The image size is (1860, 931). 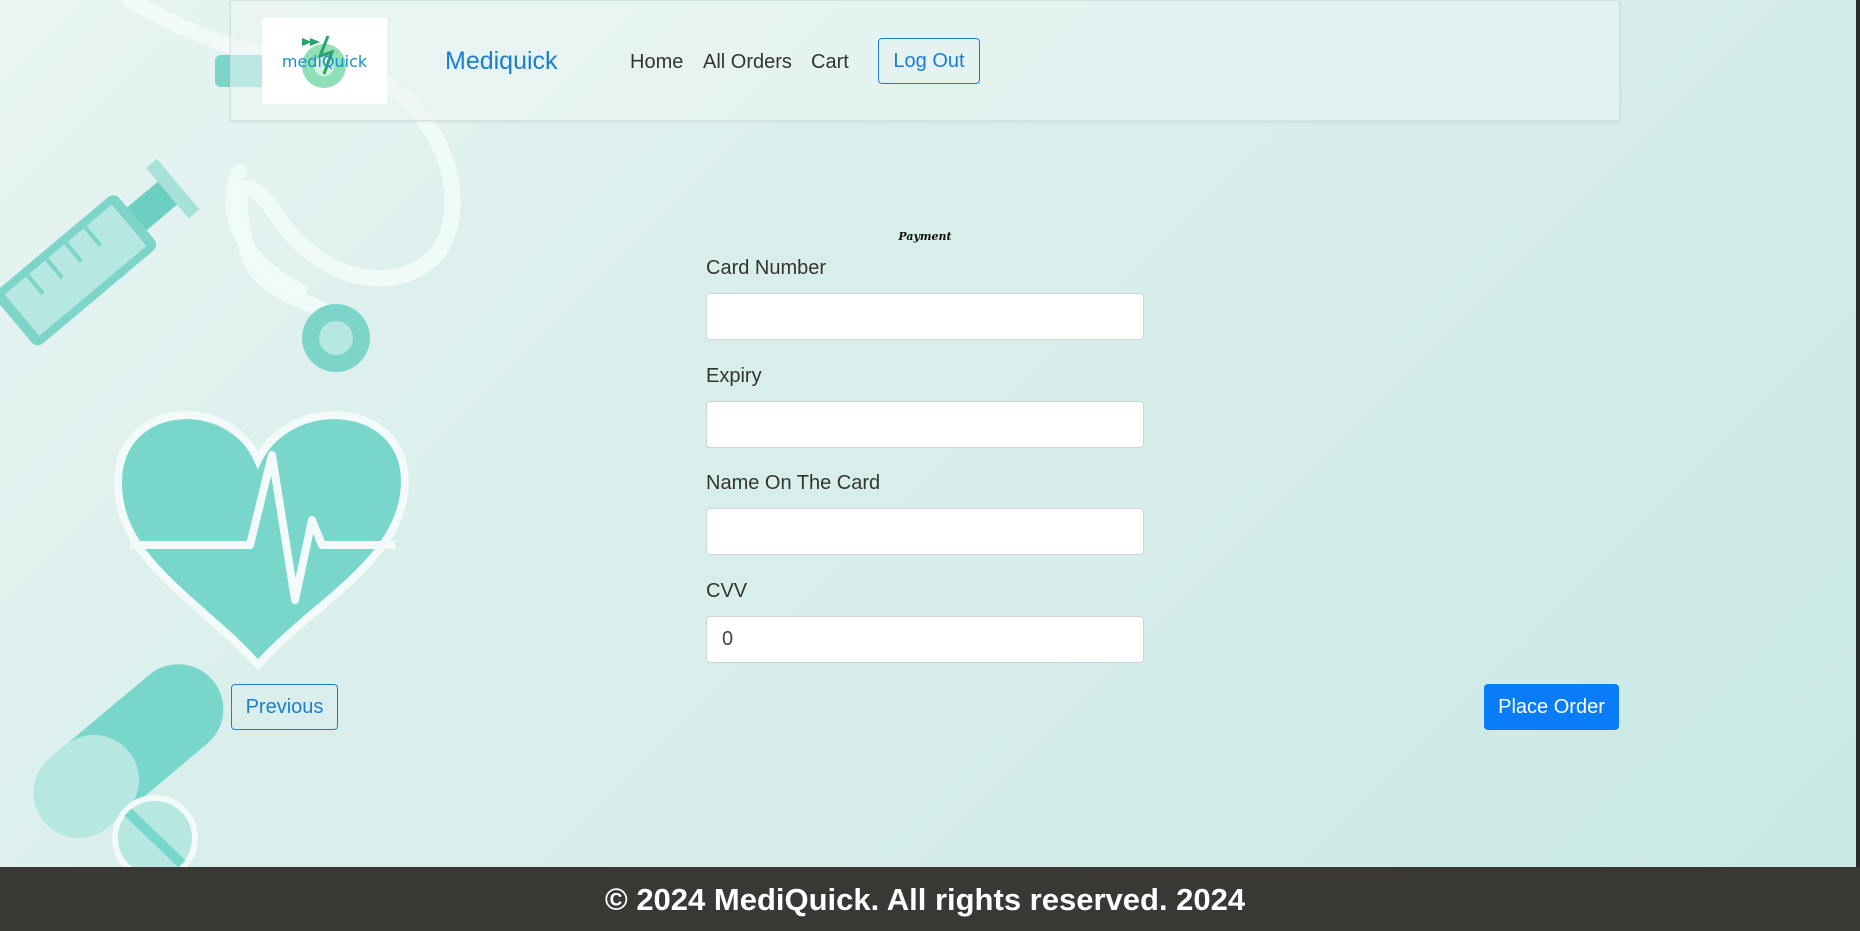 I want to click on place-order-button: Place Order, so click(x=1551, y=707).